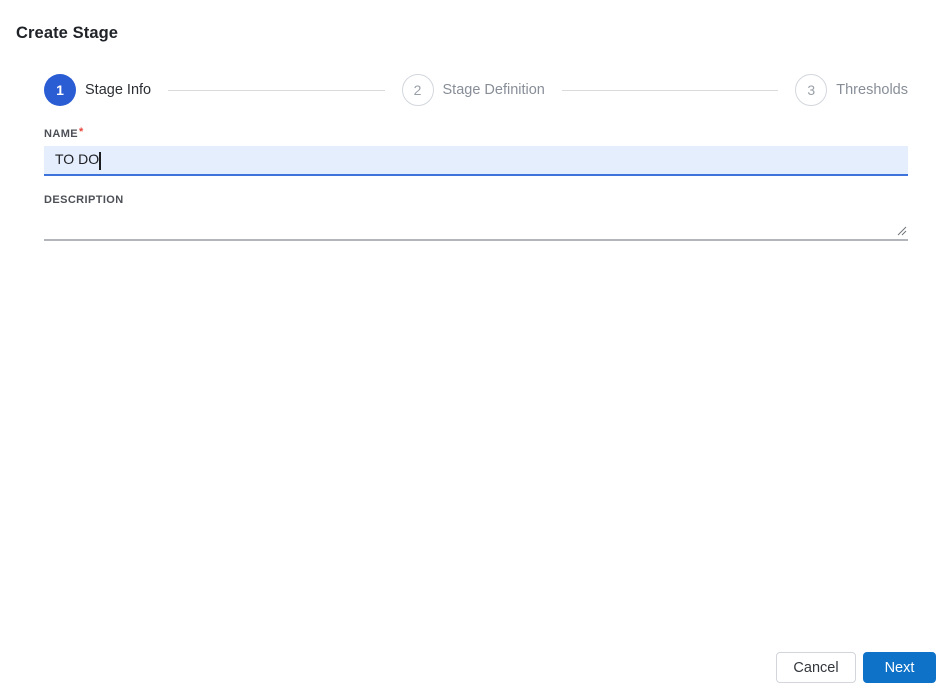  I want to click on step-stage-info: 1 Stage Info, so click(97, 90).